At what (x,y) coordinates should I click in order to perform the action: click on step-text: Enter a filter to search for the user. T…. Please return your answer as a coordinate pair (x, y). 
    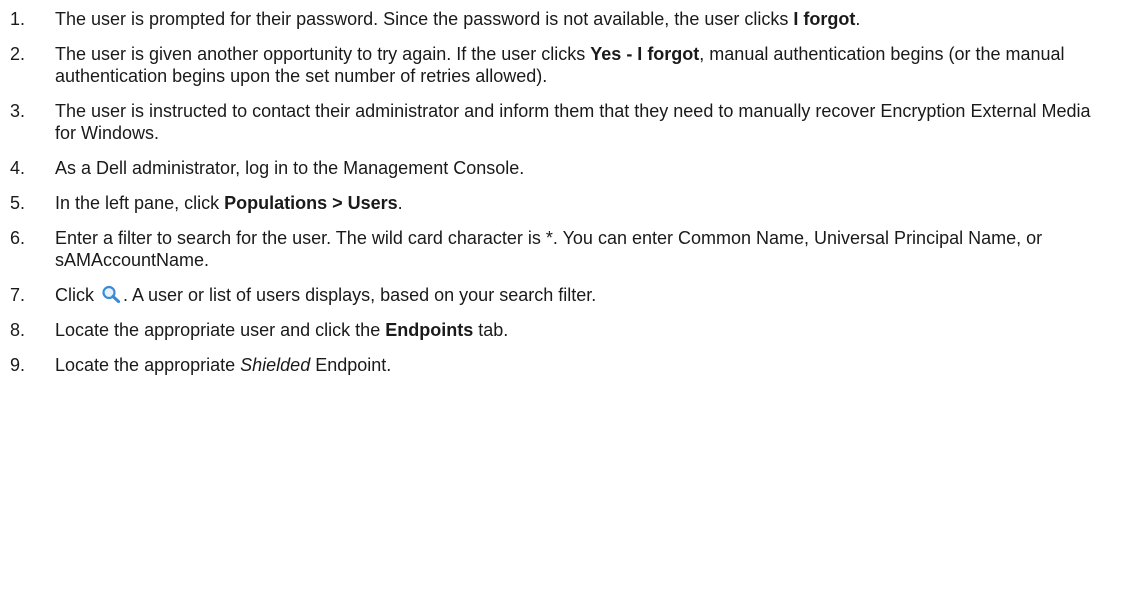
    Looking at the image, I should click on (582, 249).